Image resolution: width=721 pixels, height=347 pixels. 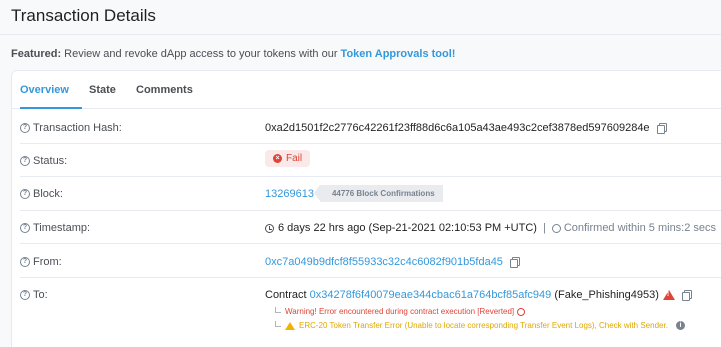 I want to click on page-title: Transaction Details, so click(x=83, y=15).